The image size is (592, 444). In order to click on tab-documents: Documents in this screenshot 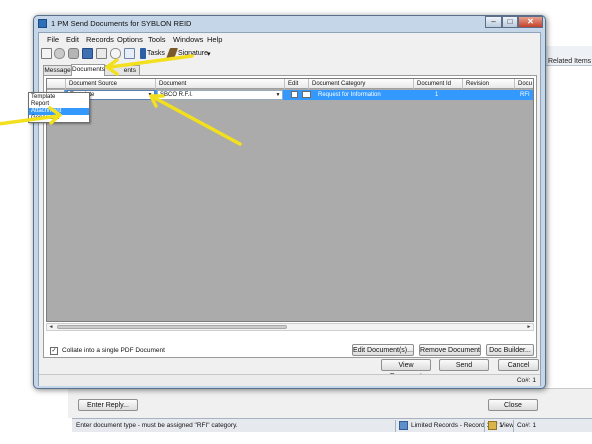, I will do `click(88, 70)`.